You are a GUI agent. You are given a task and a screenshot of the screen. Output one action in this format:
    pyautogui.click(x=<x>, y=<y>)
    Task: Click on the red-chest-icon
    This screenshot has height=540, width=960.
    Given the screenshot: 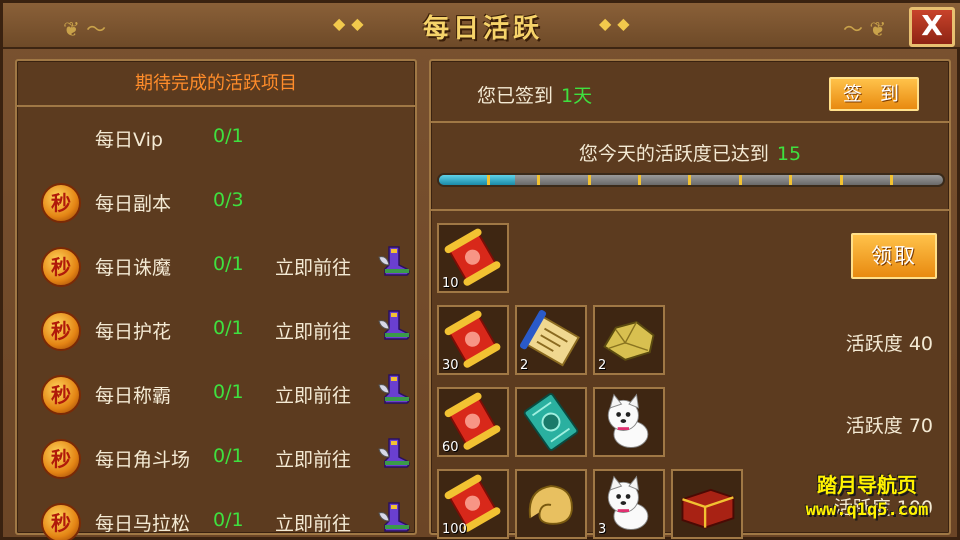 What is the action you would take?
    pyautogui.click(x=707, y=505)
    